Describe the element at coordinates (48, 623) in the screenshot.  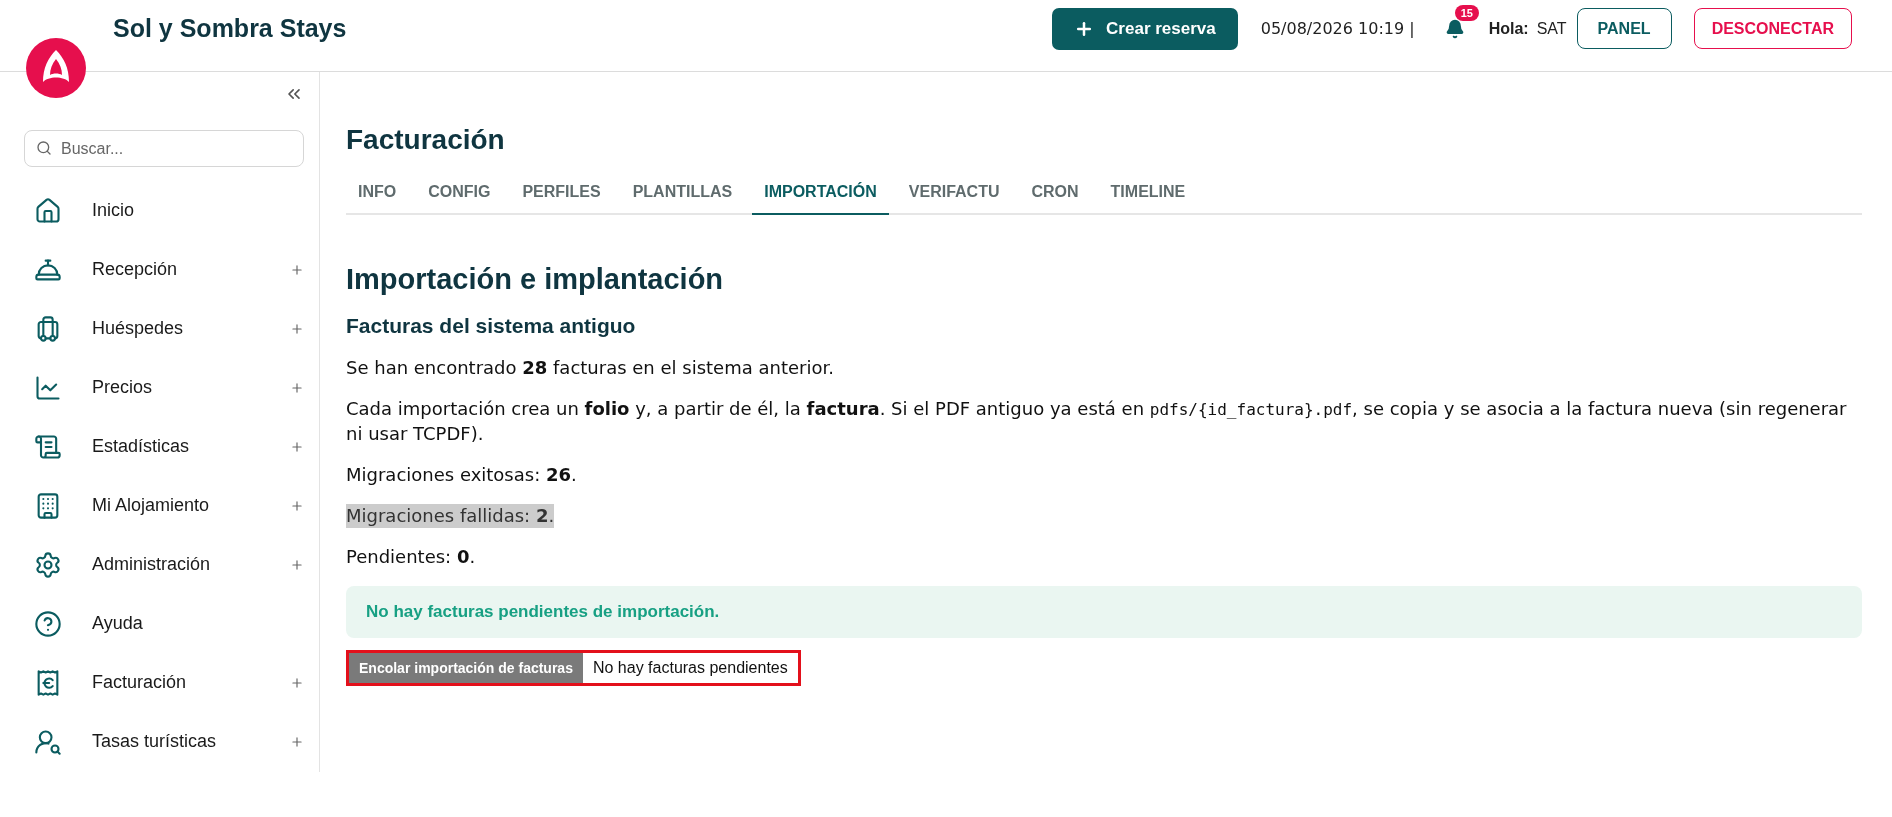
I see `help-icon` at that location.